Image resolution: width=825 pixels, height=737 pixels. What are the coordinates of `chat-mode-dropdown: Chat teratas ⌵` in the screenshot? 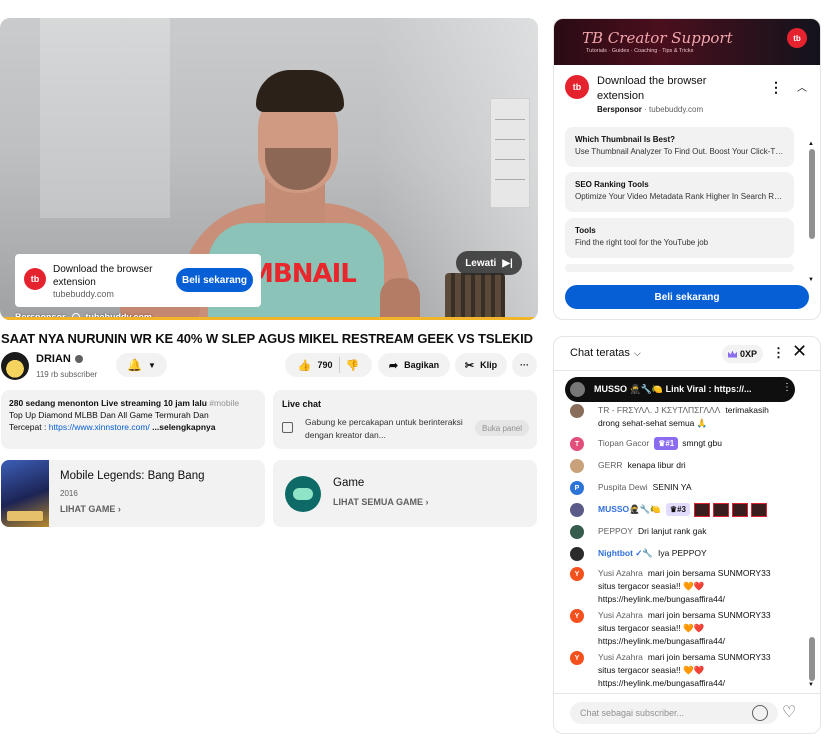 It's located at (605, 353).